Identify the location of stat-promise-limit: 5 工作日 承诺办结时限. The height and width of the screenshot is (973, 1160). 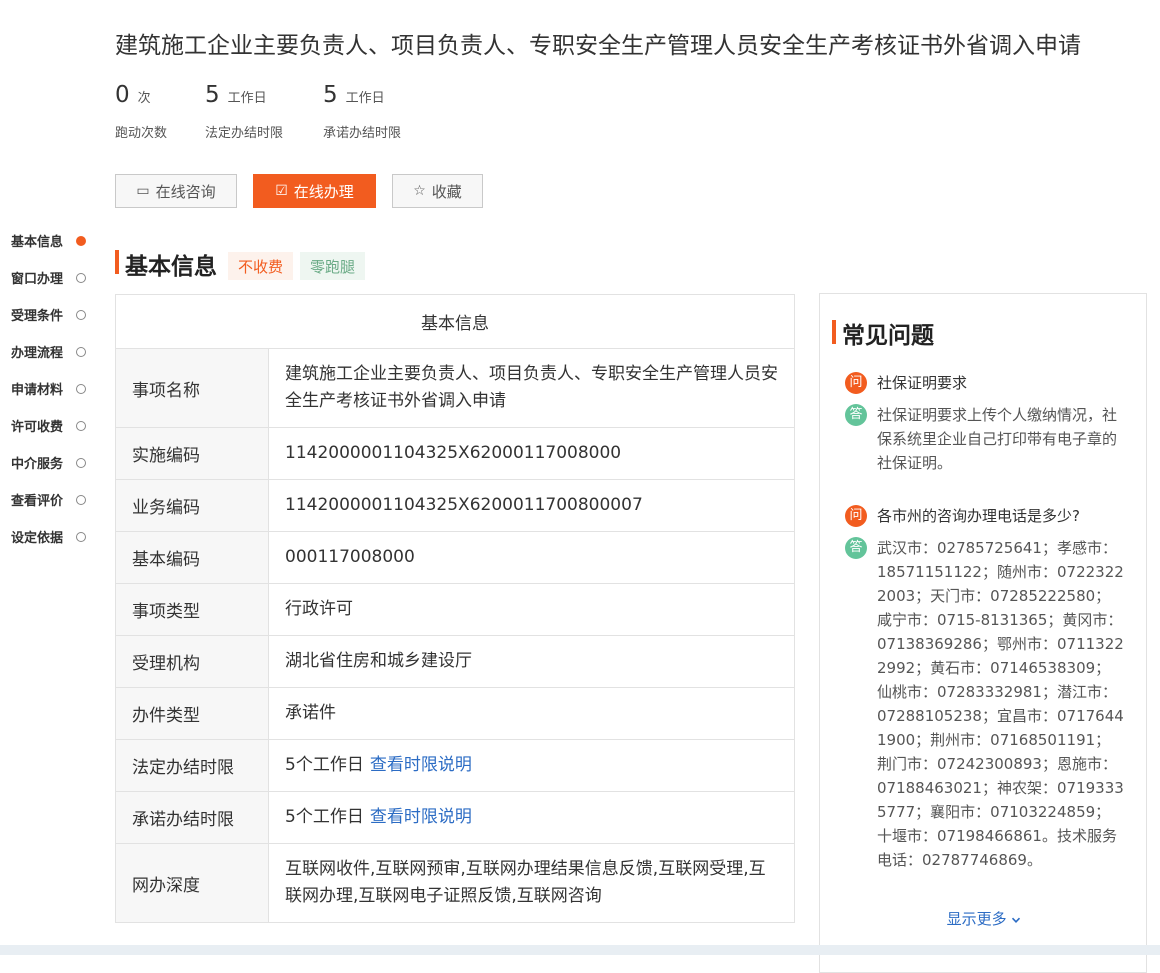
(362, 111).